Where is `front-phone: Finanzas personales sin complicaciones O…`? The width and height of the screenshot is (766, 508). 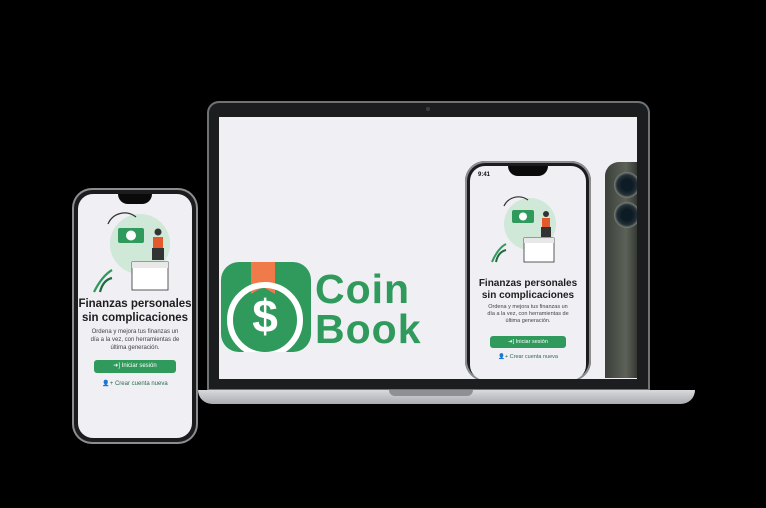 front-phone: Finanzas personales sin complicaciones O… is located at coordinates (135, 316).